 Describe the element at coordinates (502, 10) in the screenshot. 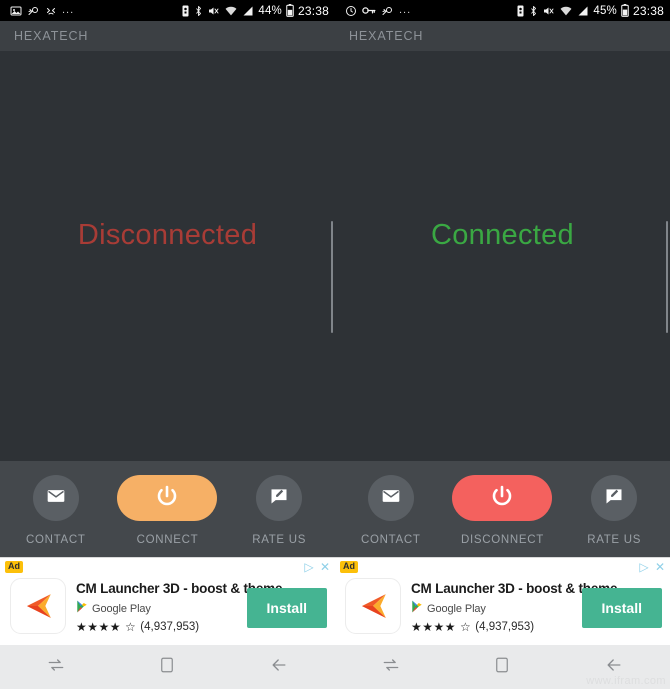

I see `status-bar: ... 45% 23:38` at that location.